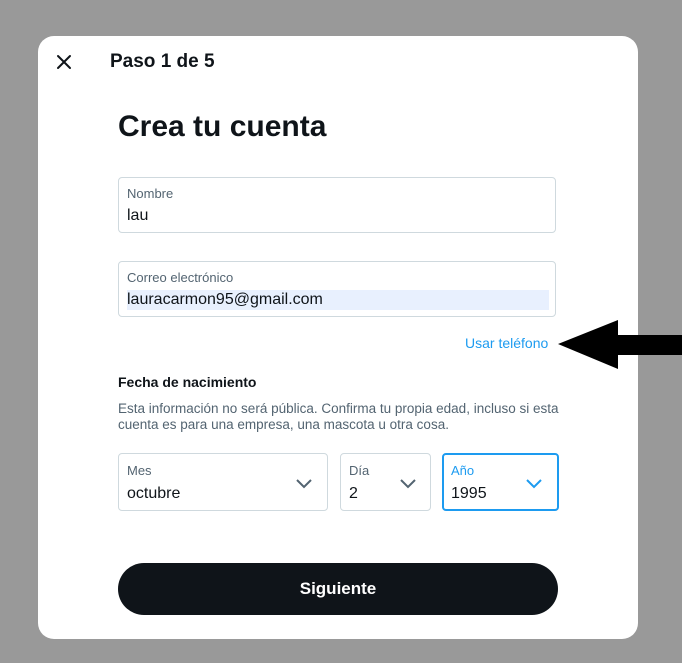 This screenshot has height=663, width=682. What do you see at coordinates (154, 493) in the screenshot?
I see `month-value: octubre` at bounding box center [154, 493].